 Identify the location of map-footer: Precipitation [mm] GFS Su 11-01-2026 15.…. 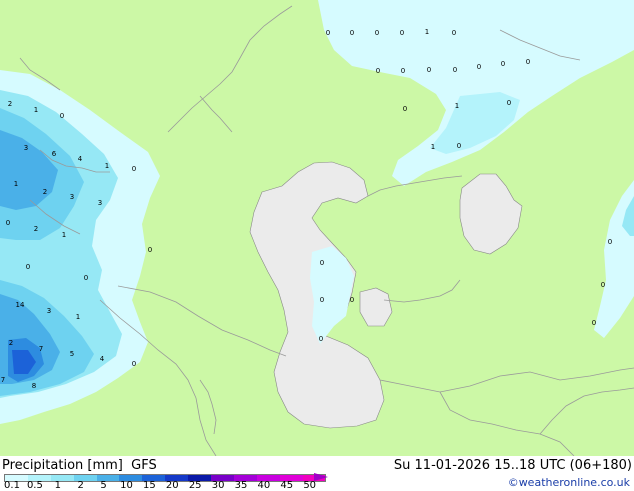
(317, 473).